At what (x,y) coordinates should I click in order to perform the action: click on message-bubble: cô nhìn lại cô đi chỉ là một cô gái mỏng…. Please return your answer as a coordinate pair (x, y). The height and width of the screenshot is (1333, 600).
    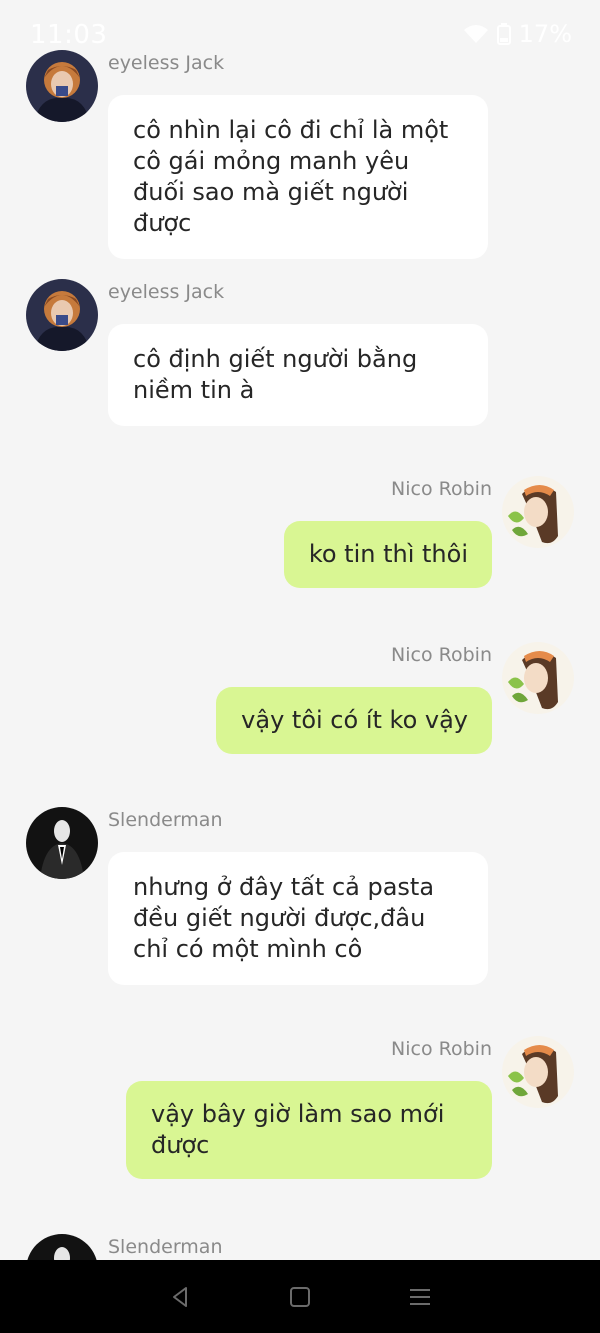
    Looking at the image, I should click on (298, 177).